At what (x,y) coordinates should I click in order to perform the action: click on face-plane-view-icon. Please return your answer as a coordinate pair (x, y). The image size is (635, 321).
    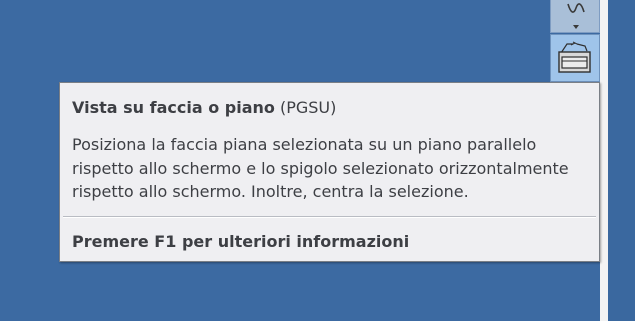
    Looking at the image, I should click on (574, 57).